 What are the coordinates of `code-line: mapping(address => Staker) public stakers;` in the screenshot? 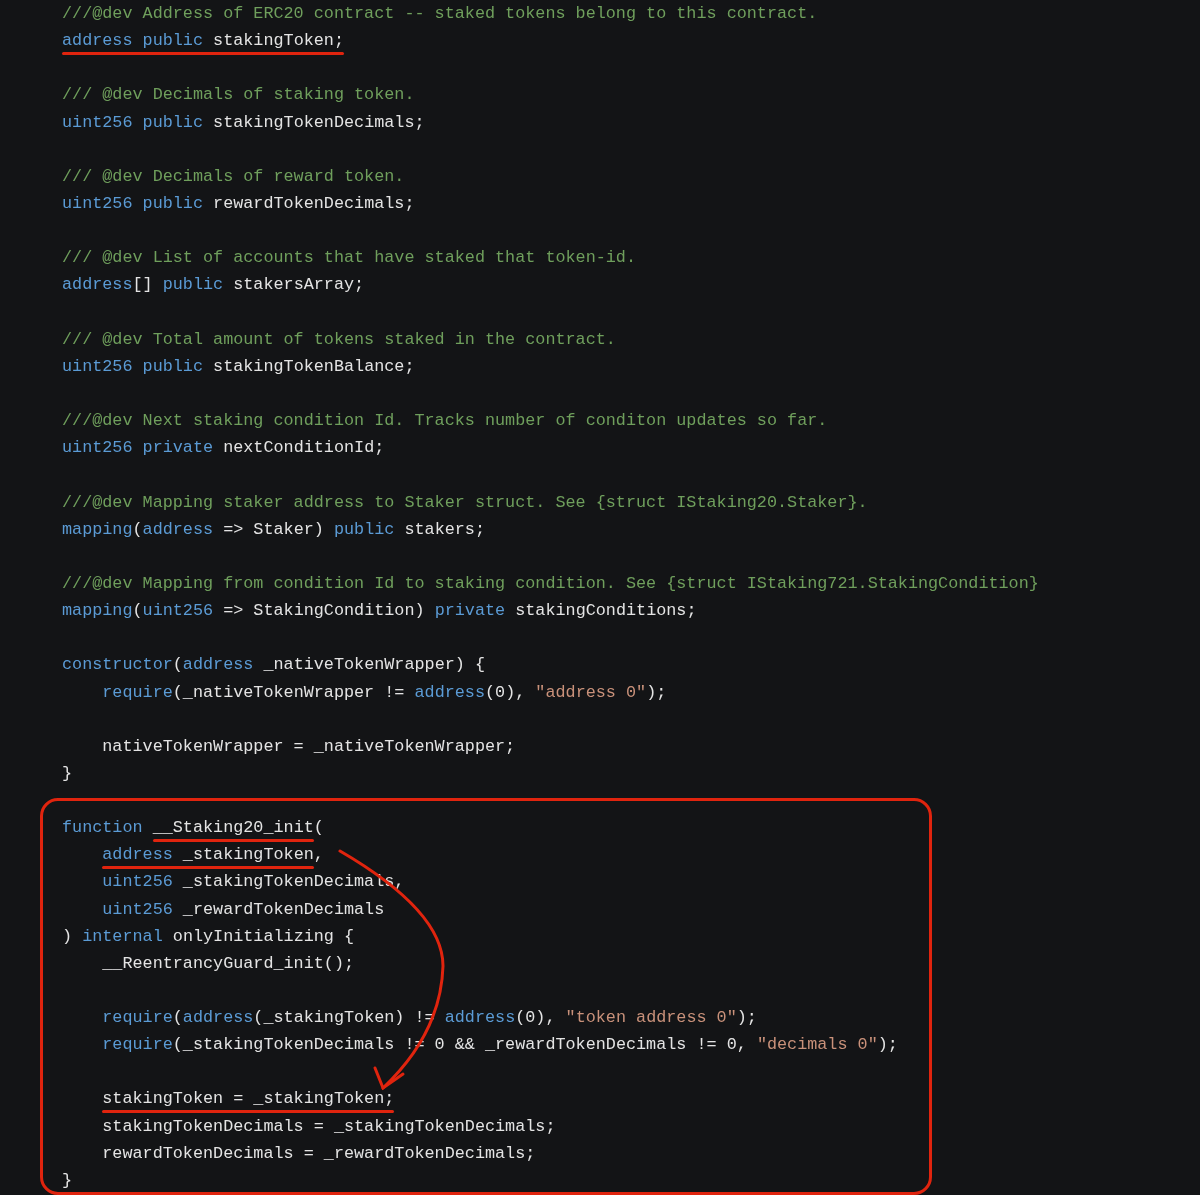 It's located at (273, 529).